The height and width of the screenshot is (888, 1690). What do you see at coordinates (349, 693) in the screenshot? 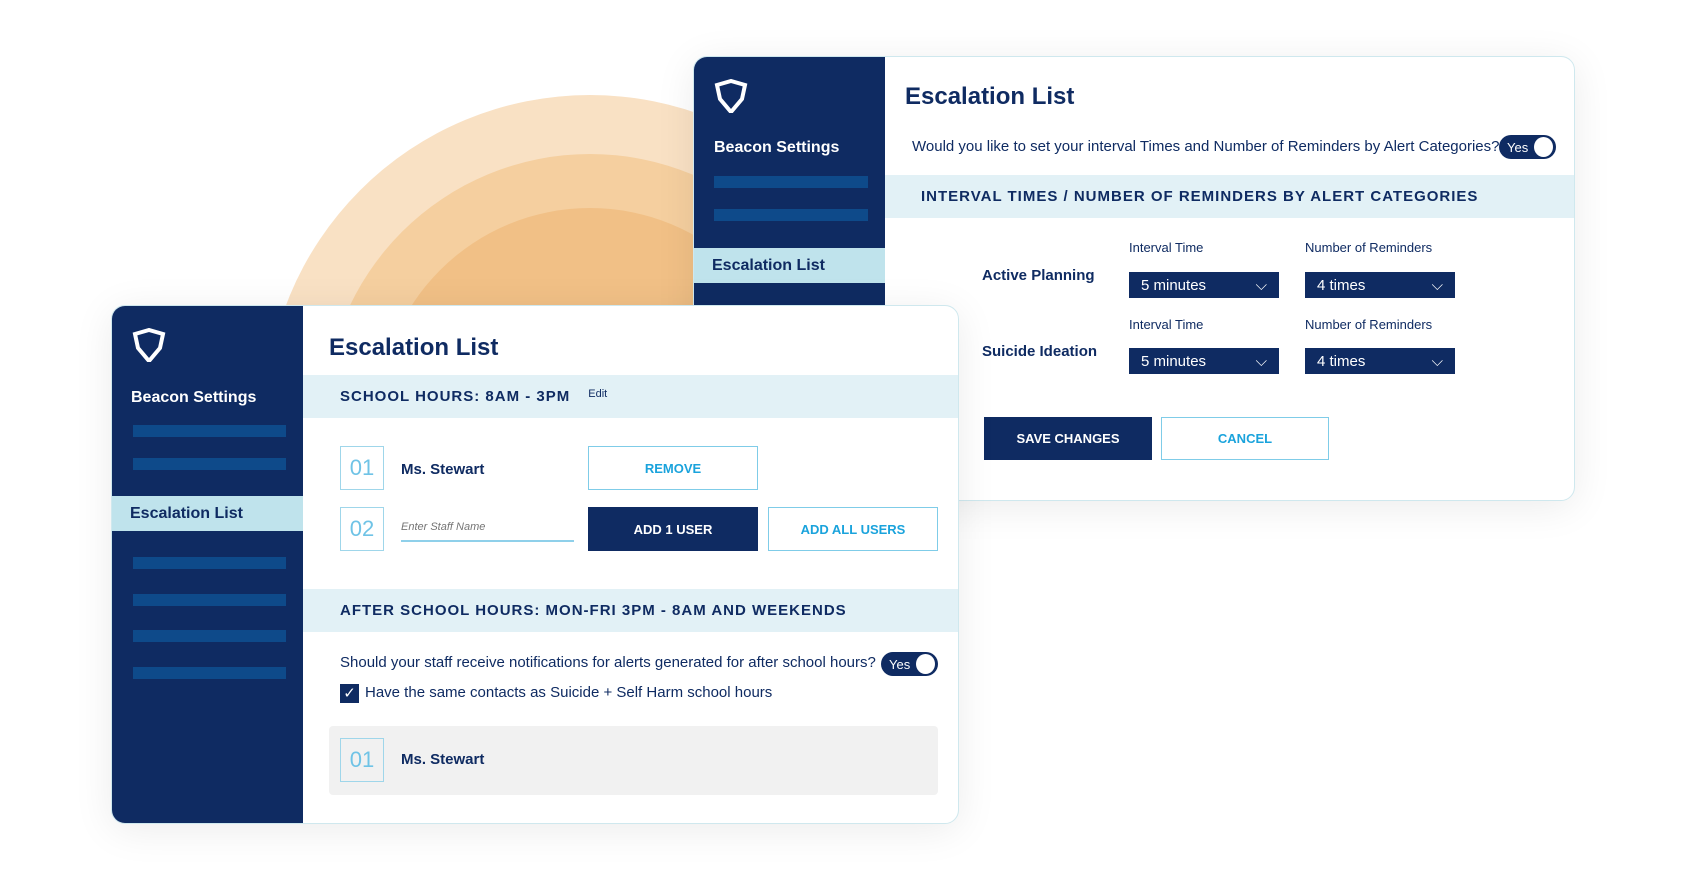
I see `same-contacts-checkbox: ✓` at bounding box center [349, 693].